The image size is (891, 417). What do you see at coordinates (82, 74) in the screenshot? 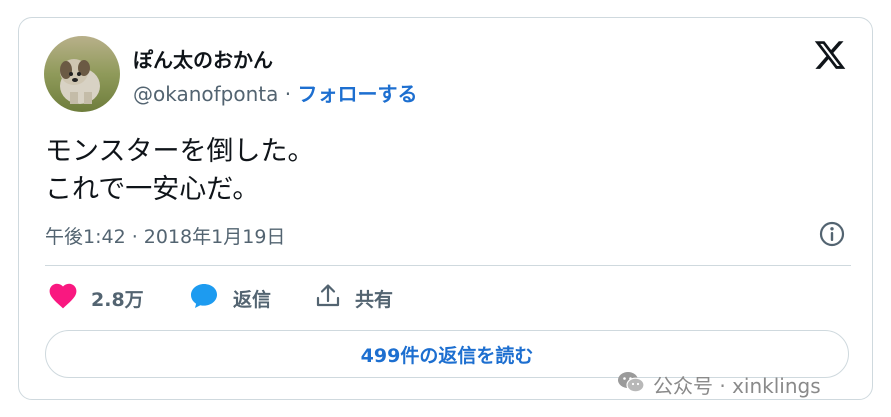
I see `avatar` at bounding box center [82, 74].